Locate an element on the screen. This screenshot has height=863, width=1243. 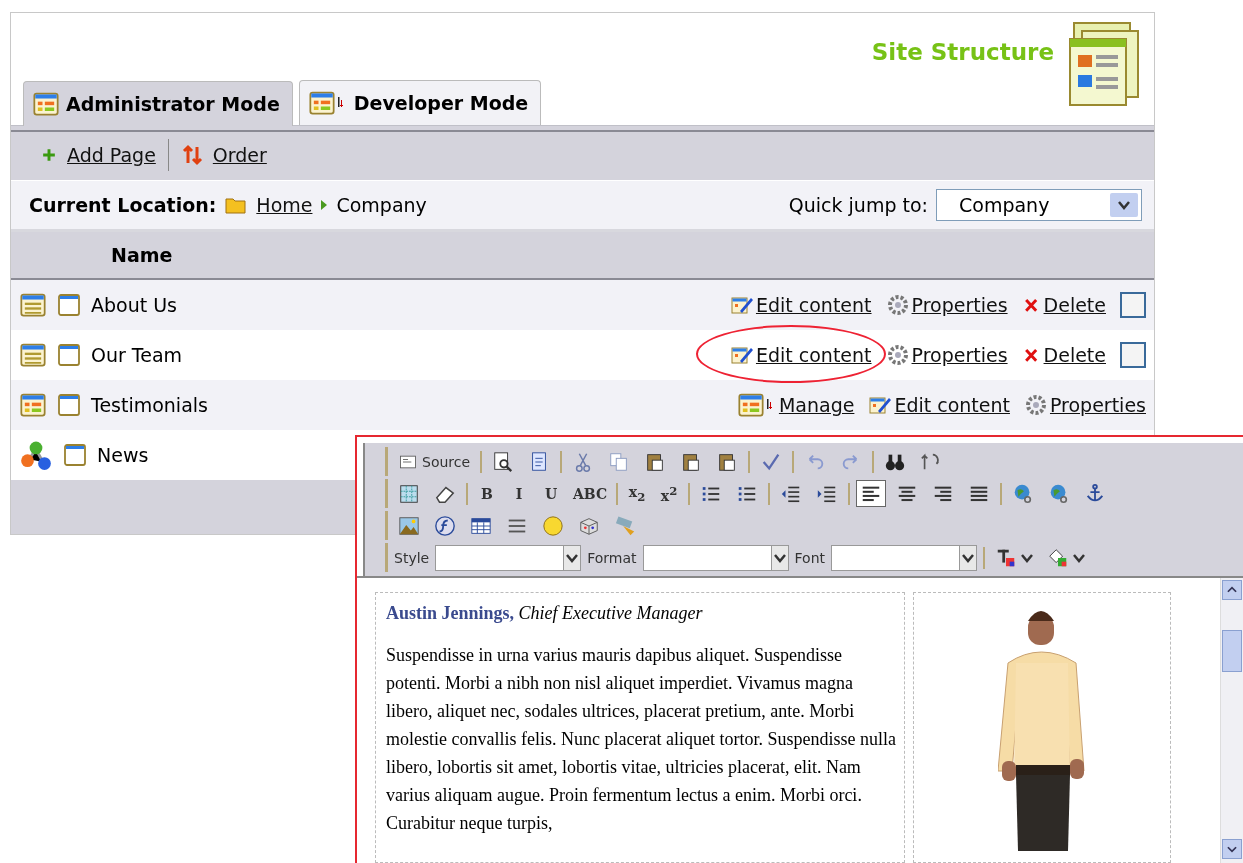
strike-button: ABC is located at coordinates (590, 493).